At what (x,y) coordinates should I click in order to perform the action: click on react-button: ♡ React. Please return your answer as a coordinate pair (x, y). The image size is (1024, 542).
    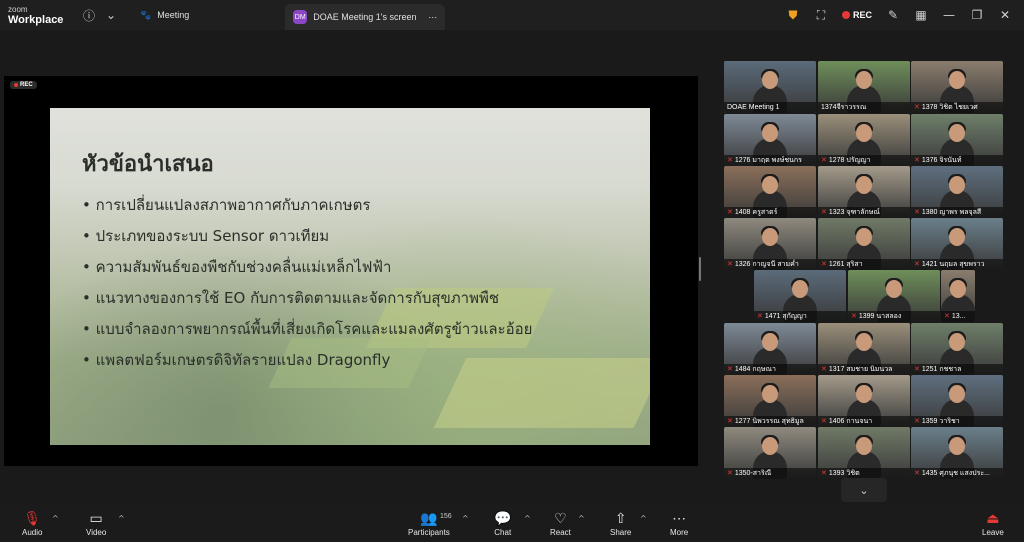
    Looking at the image, I should click on (560, 523).